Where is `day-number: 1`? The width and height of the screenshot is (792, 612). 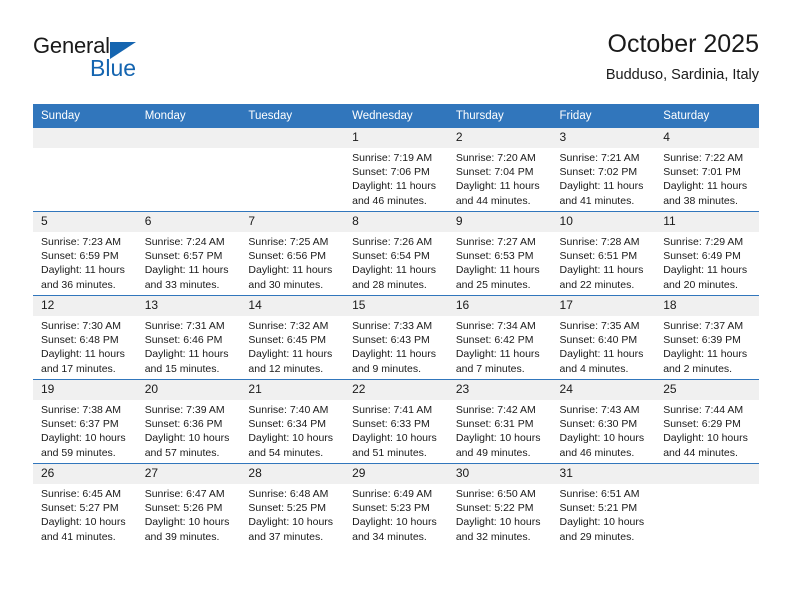
day-number: 1 is located at coordinates (396, 138).